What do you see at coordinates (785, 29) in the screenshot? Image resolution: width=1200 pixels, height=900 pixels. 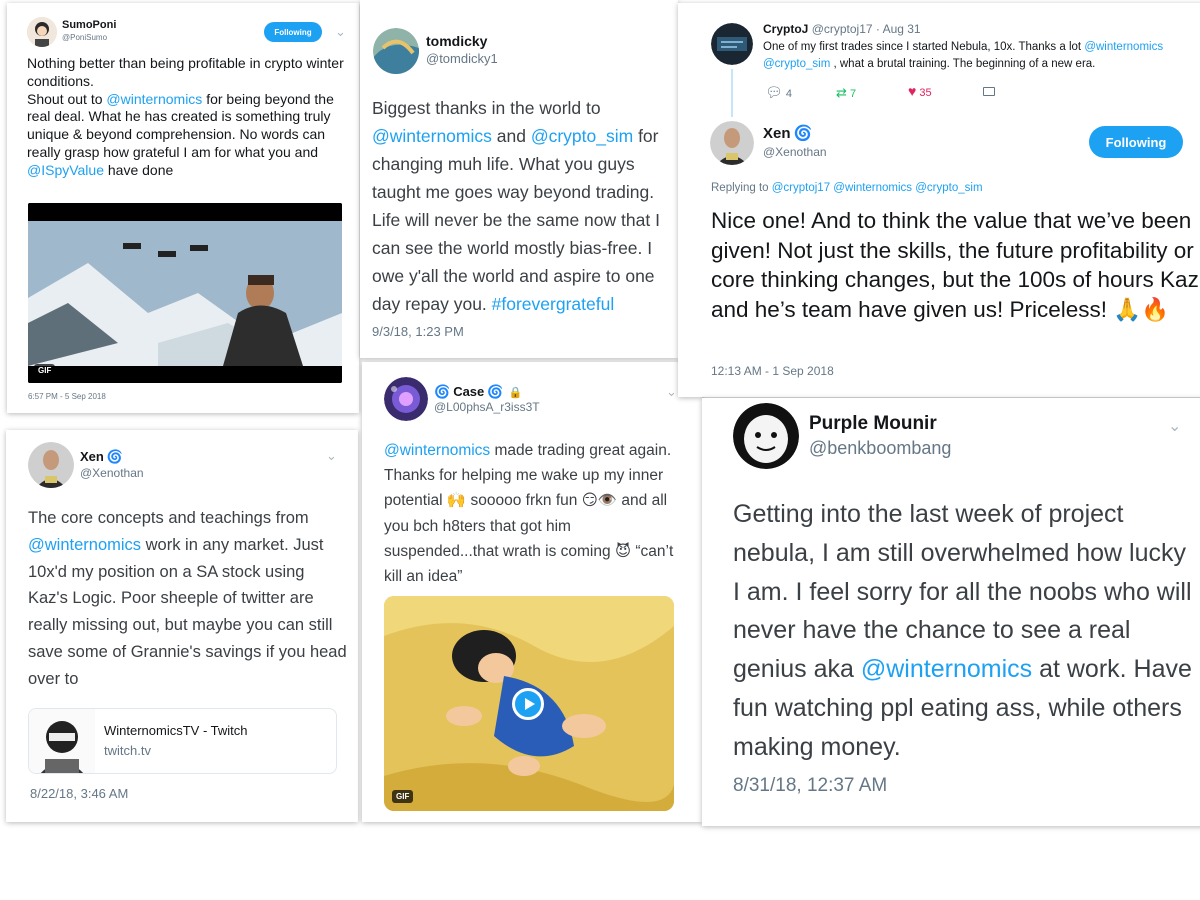 I see `display-name: CryptoJ` at bounding box center [785, 29].